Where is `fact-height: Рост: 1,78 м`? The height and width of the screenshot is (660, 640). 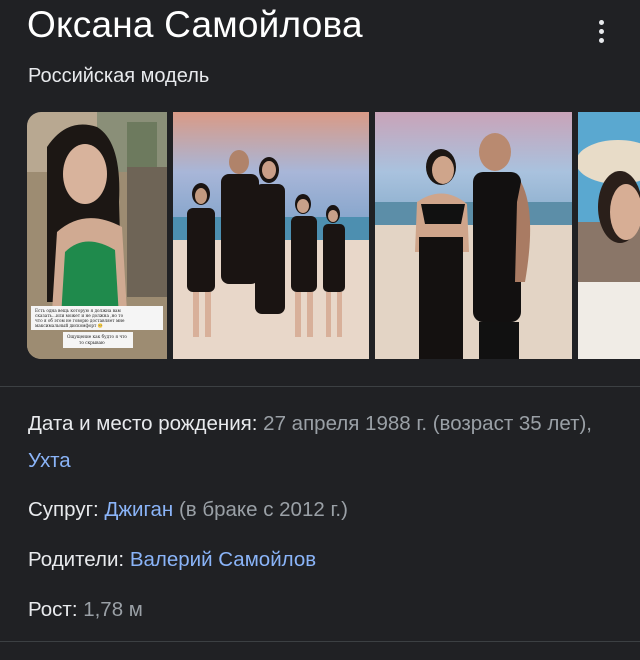
fact-height: Рост: 1,78 м is located at coordinates (85, 609).